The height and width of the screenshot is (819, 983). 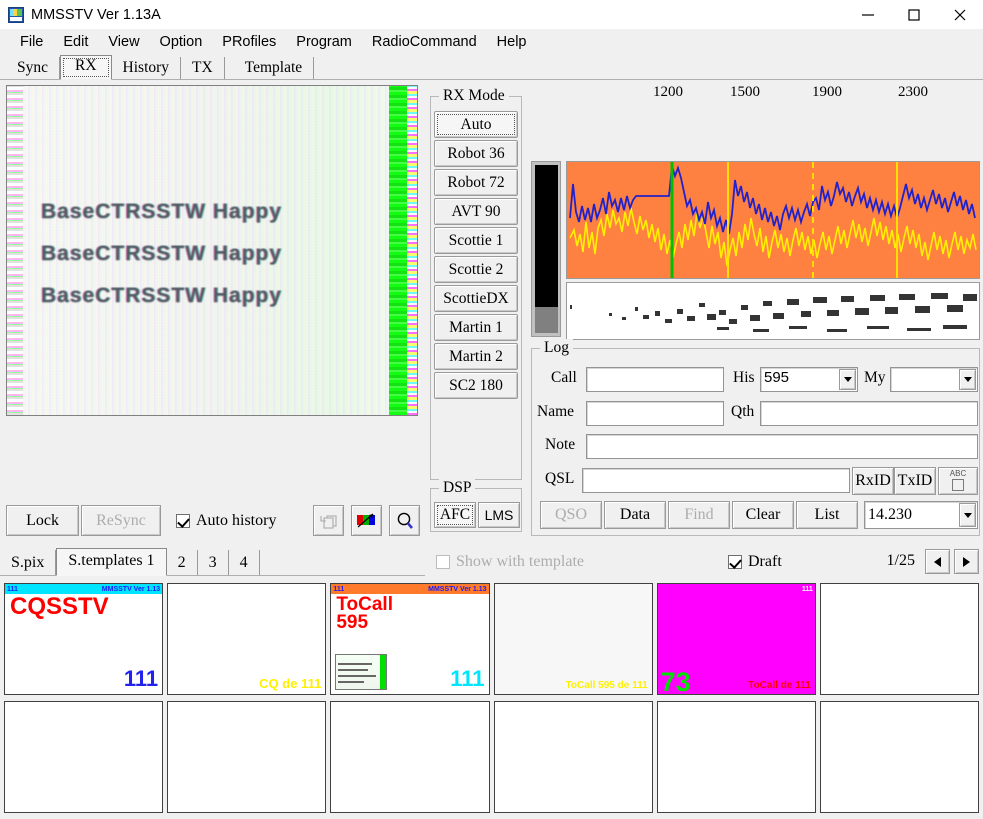 I want to click on thumb-5-title: 73, so click(x=675, y=681).